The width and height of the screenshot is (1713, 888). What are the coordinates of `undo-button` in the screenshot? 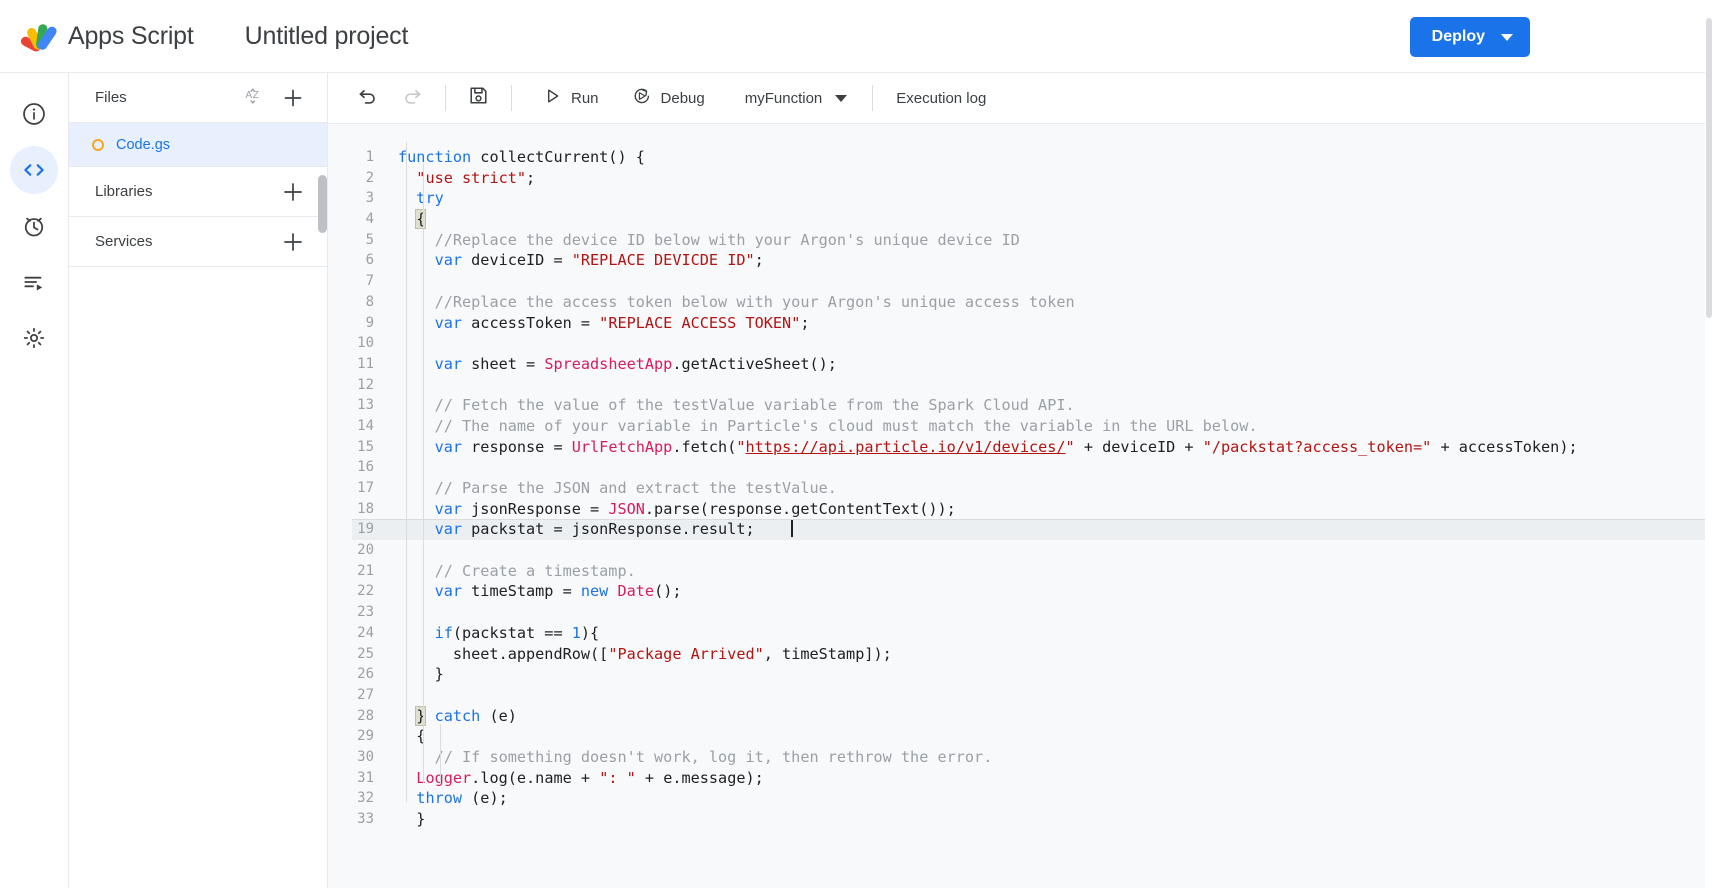 It's located at (367, 98).